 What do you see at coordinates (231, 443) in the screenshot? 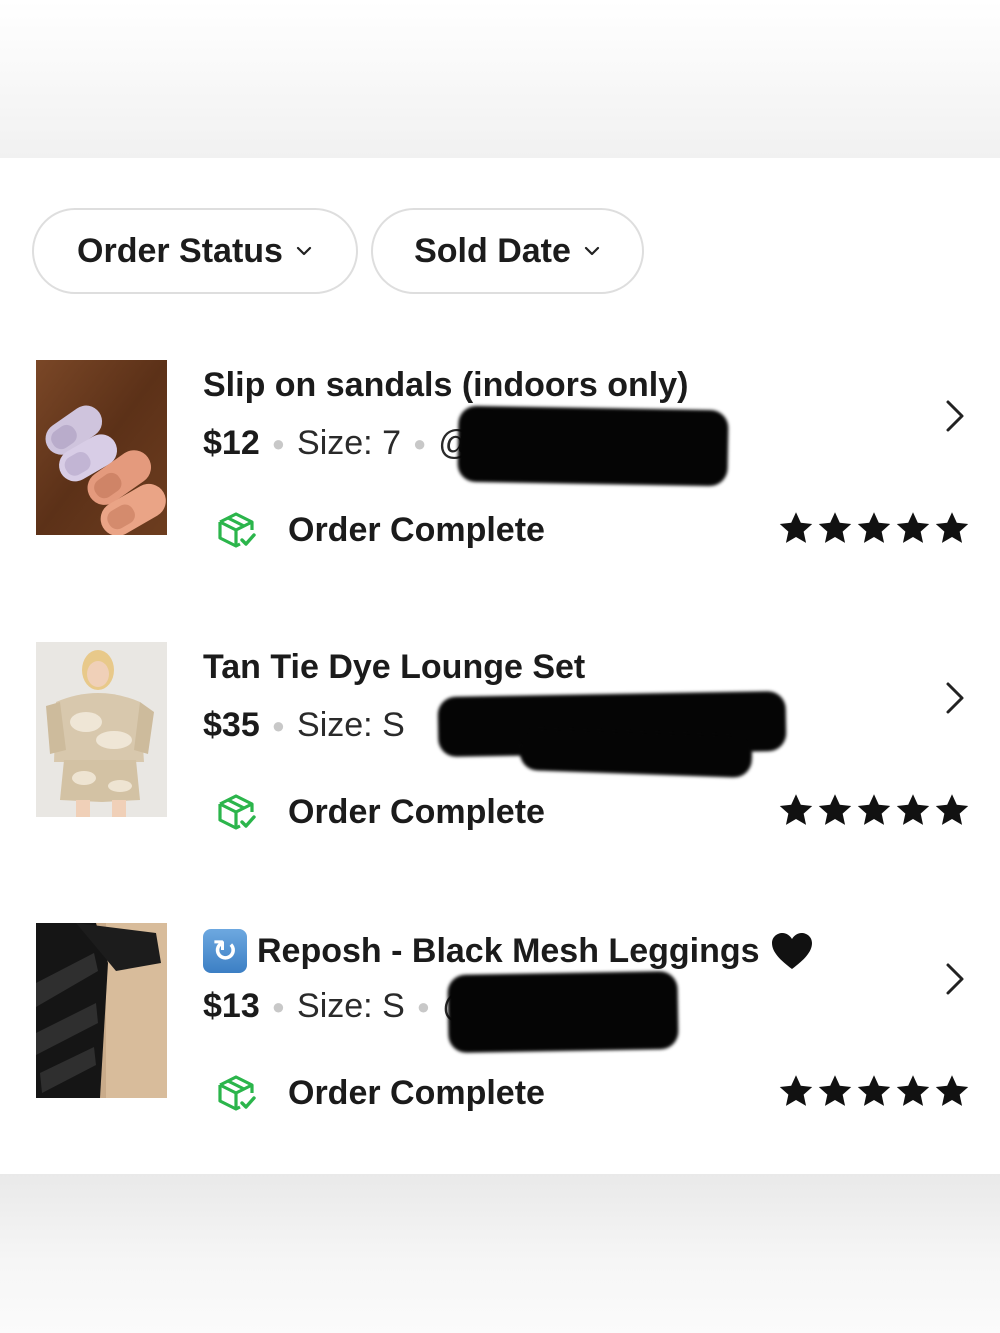
I see `order-price: $12` at bounding box center [231, 443].